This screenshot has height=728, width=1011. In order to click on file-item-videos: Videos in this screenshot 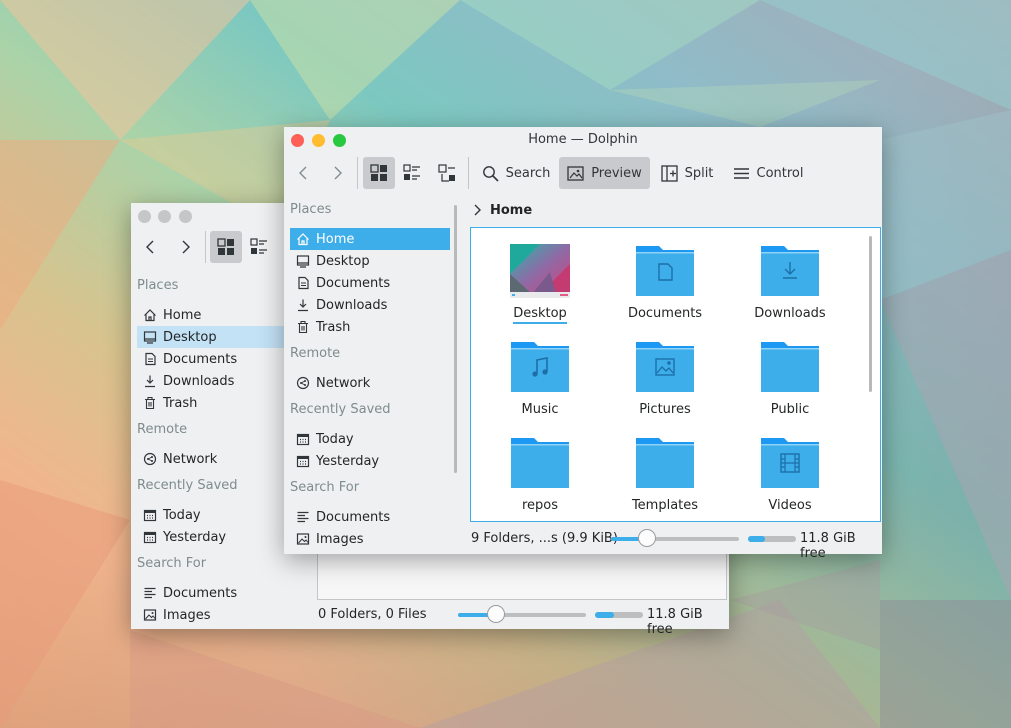, I will do `click(790, 478)`.